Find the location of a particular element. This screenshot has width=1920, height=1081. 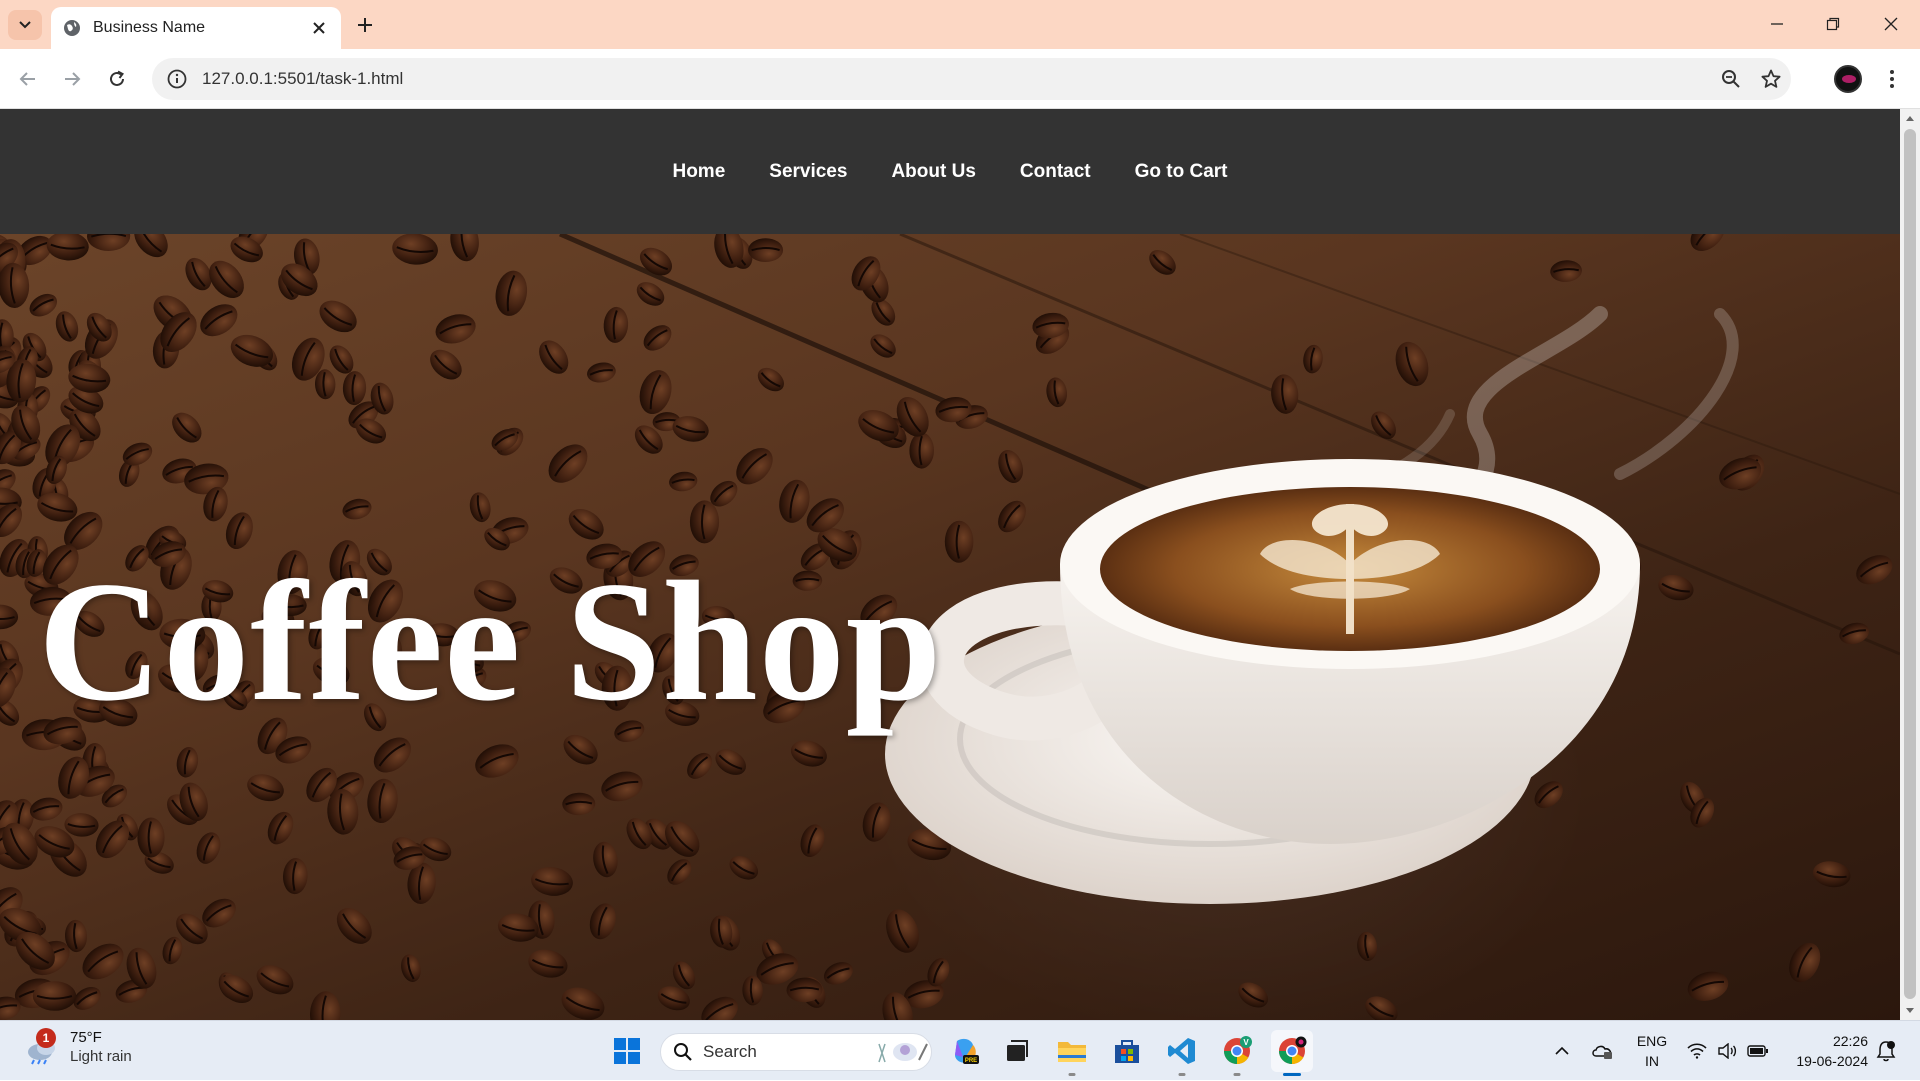

reload-button is located at coordinates (117, 79).